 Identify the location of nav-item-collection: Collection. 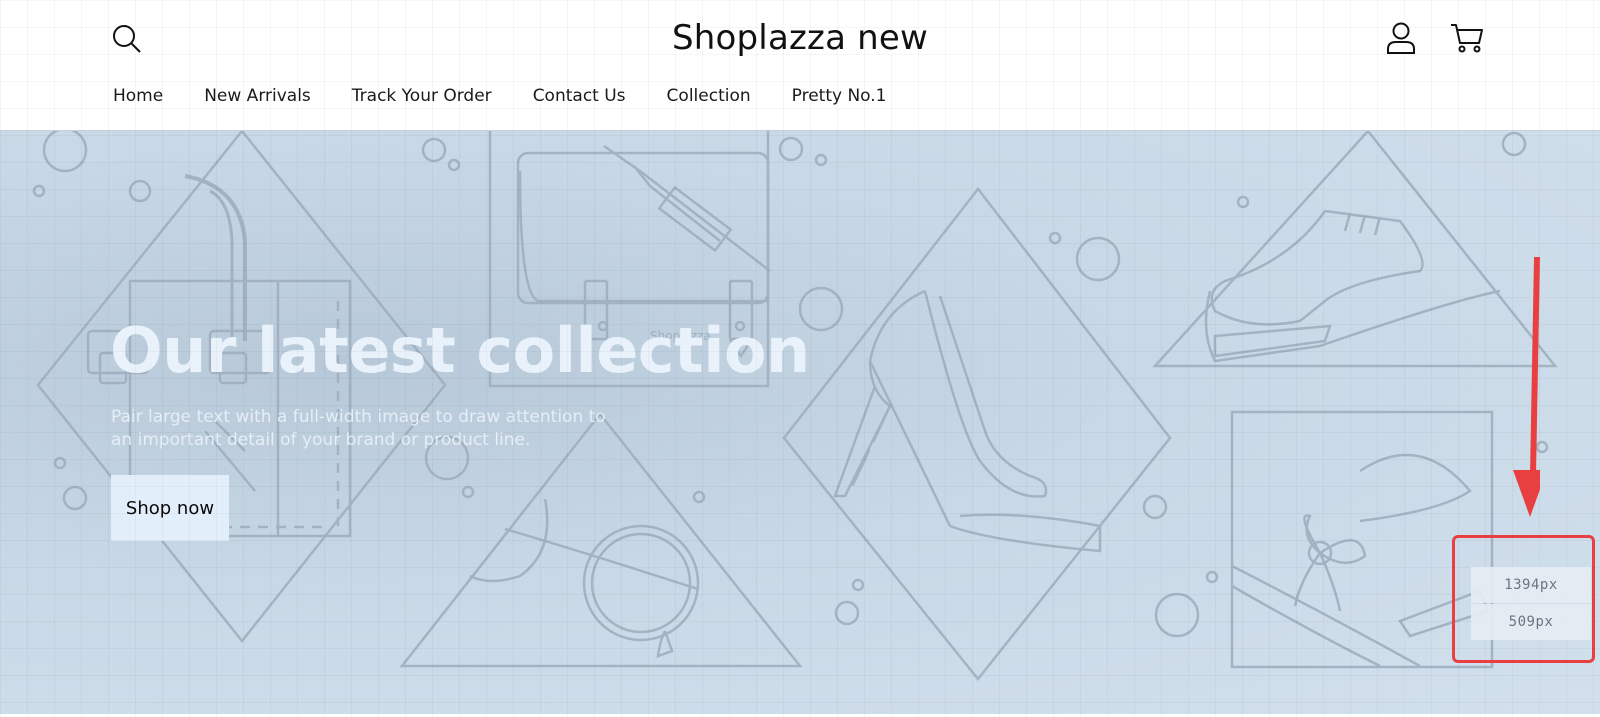
(709, 99).